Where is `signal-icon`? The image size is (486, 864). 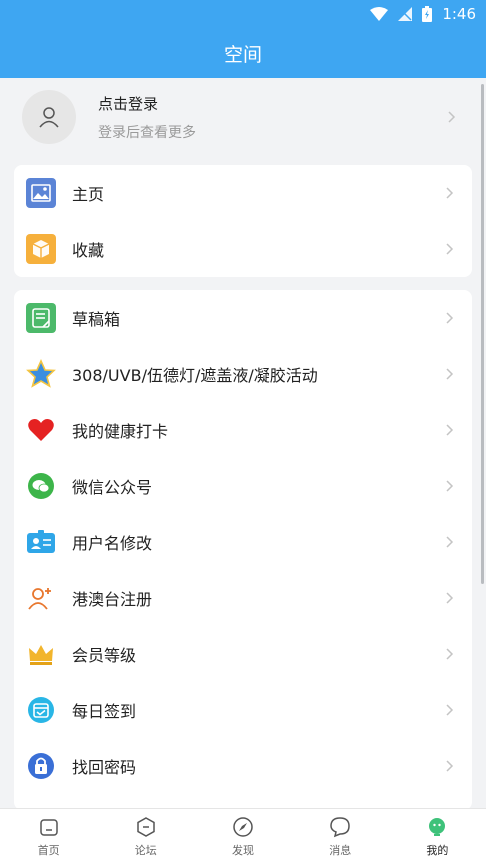
signal-icon is located at coordinates (405, 14).